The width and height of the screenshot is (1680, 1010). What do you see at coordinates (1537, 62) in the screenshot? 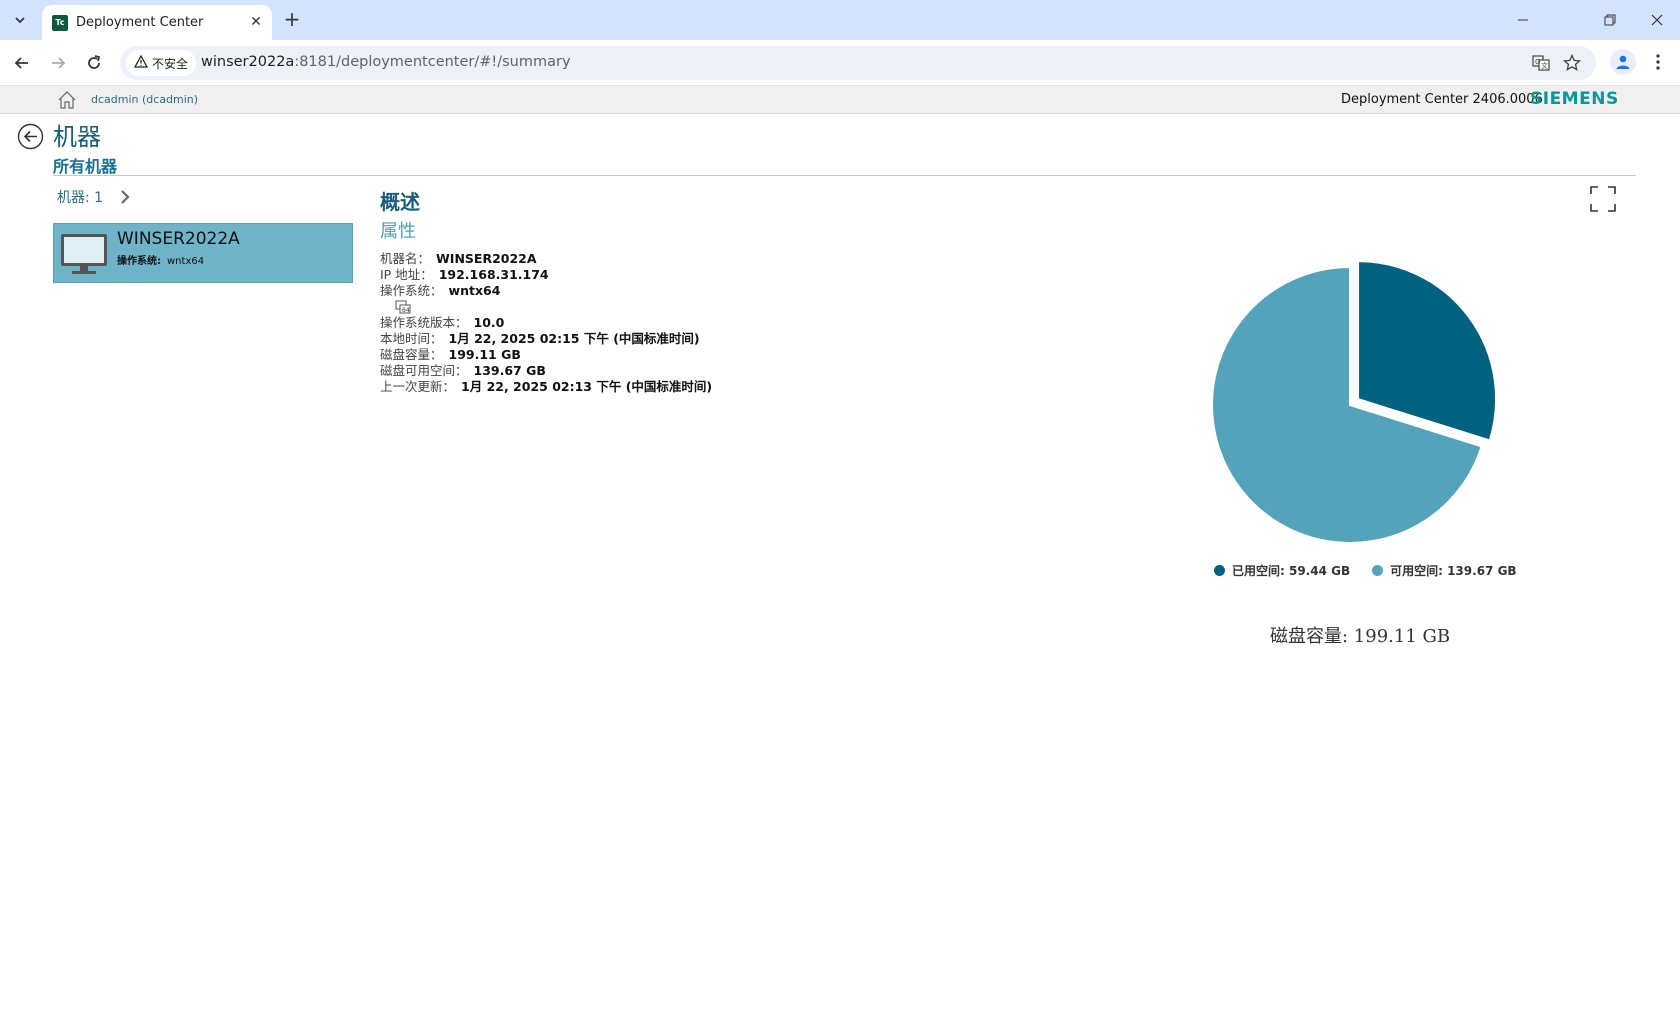
I see `svg-text: G` at bounding box center [1537, 62].